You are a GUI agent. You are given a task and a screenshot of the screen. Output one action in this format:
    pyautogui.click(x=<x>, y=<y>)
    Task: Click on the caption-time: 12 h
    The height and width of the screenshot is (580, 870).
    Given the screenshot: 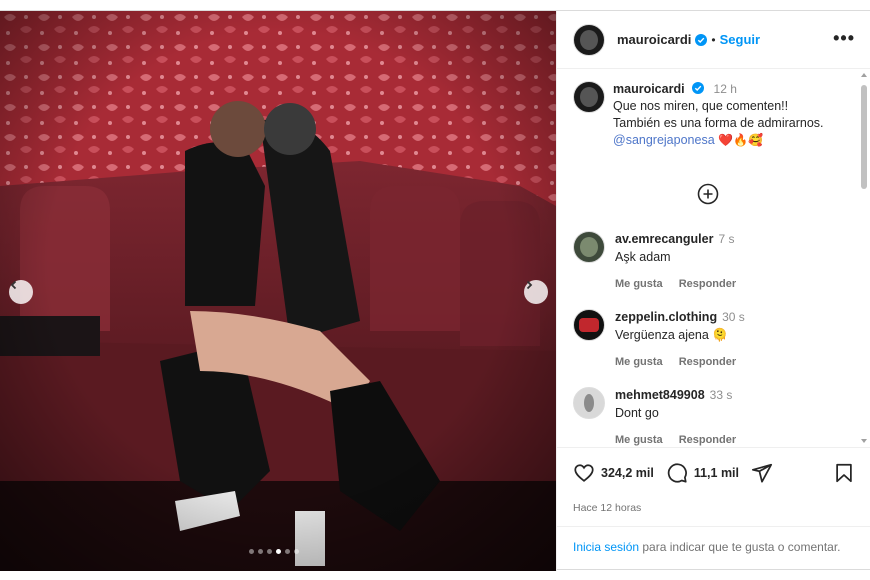 What is the action you would take?
    pyautogui.click(x=725, y=89)
    